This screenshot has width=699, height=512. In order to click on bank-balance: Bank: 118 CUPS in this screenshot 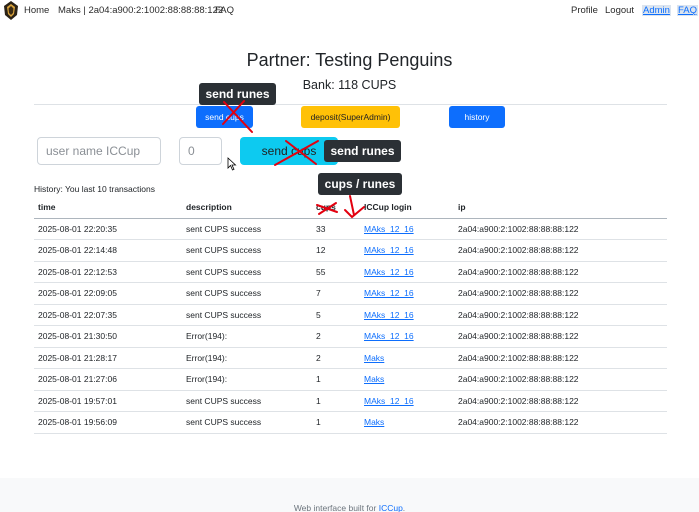, I will do `click(349, 85)`.